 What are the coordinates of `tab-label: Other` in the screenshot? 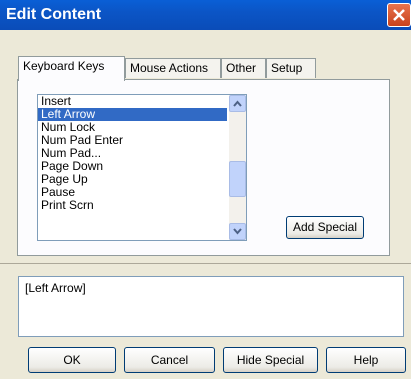 It's located at (241, 68).